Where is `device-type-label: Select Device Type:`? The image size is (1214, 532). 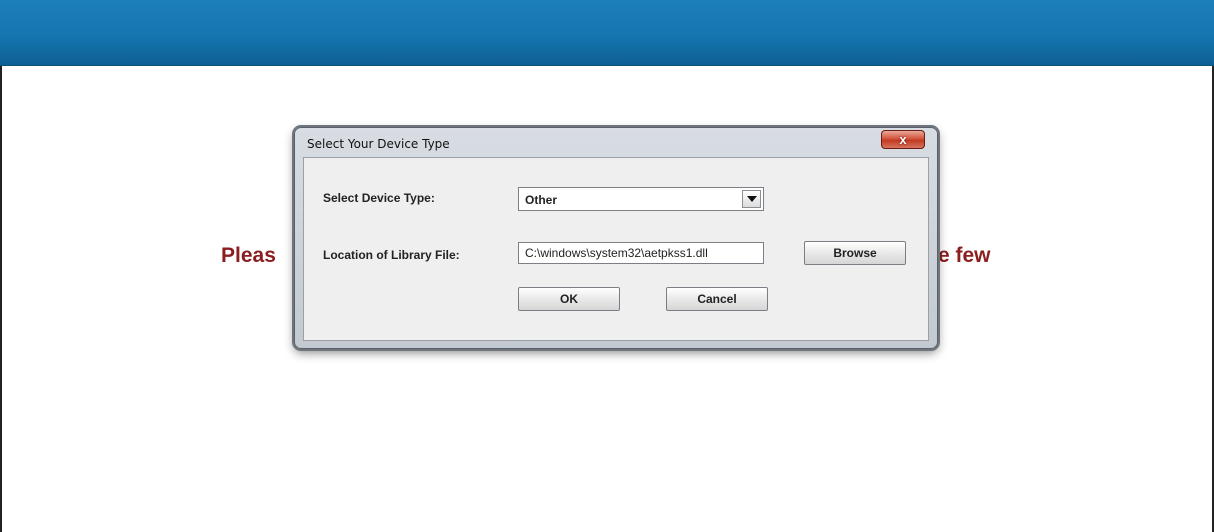 device-type-label: Select Device Type: is located at coordinates (379, 198).